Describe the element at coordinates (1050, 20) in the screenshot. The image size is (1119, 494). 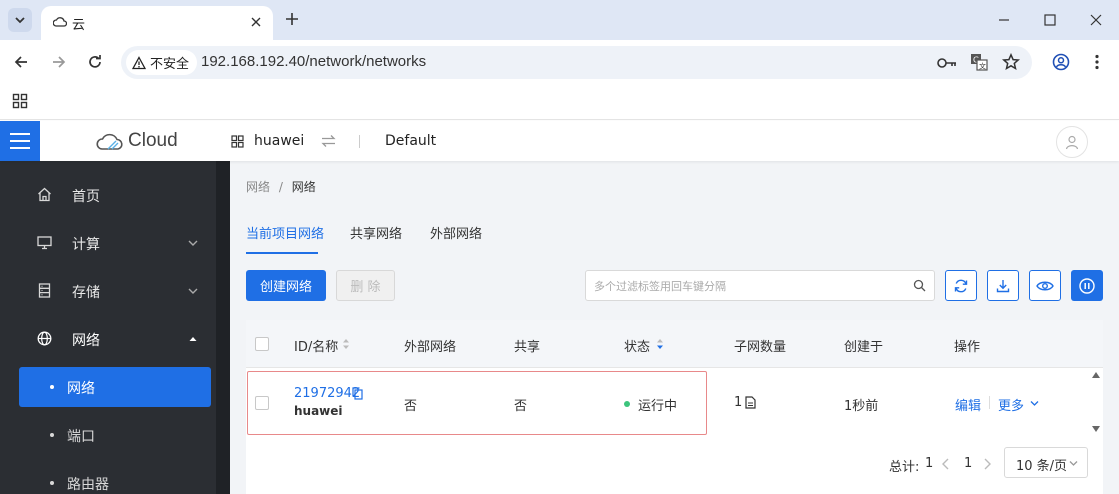
I see `maximize-icon` at that location.